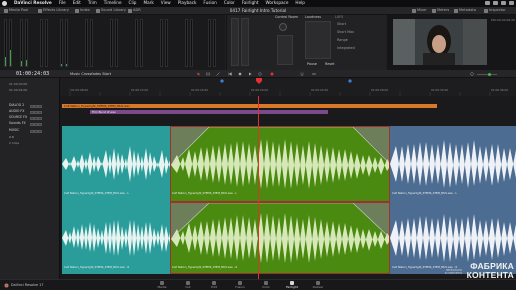 This screenshot has height=290, width=516. Describe the element at coordinates (440, 42) in the screenshot. I see `video-frame` at that location.